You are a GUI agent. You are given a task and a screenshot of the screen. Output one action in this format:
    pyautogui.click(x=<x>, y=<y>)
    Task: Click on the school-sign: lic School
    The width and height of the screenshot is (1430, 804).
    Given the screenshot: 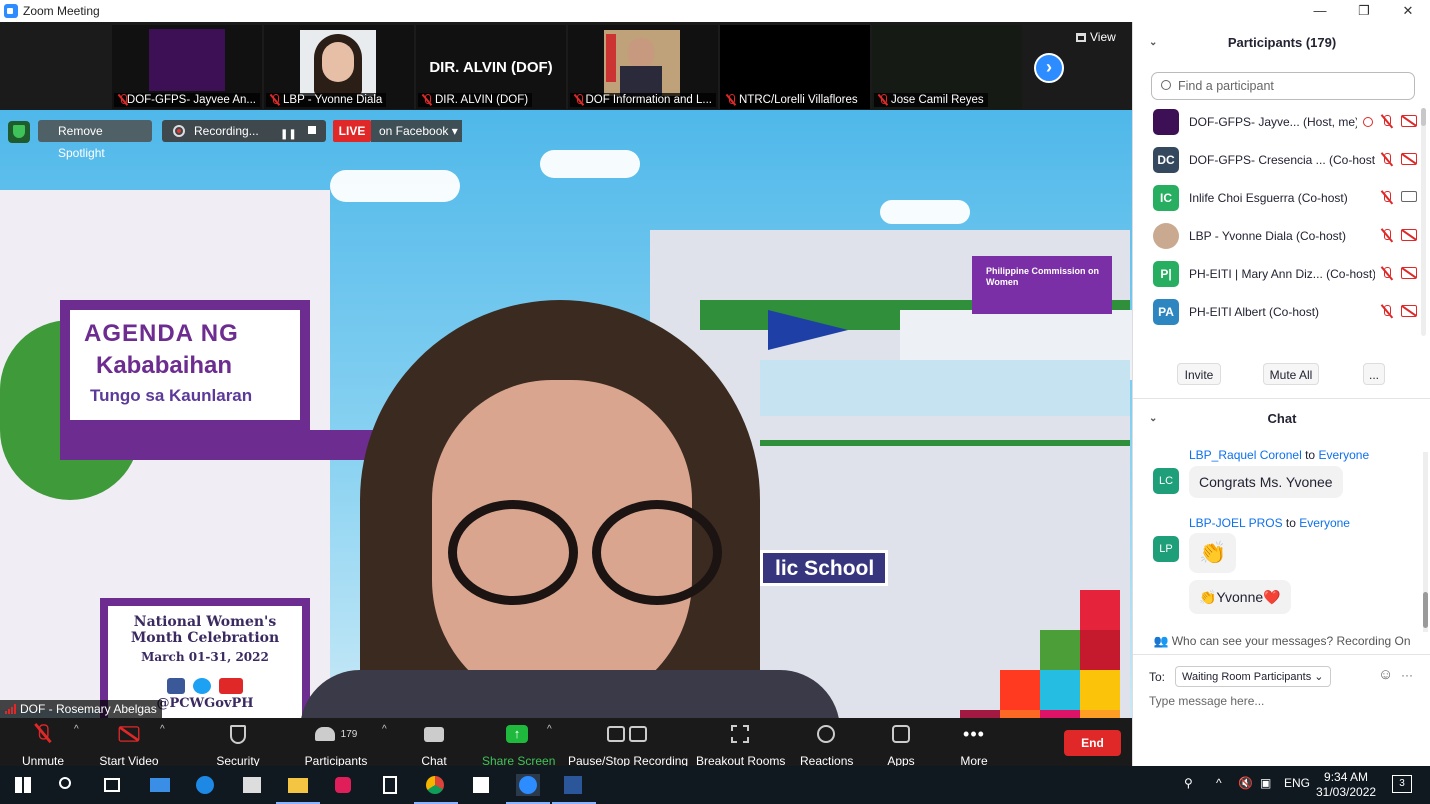 What is the action you would take?
    pyautogui.click(x=824, y=568)
    